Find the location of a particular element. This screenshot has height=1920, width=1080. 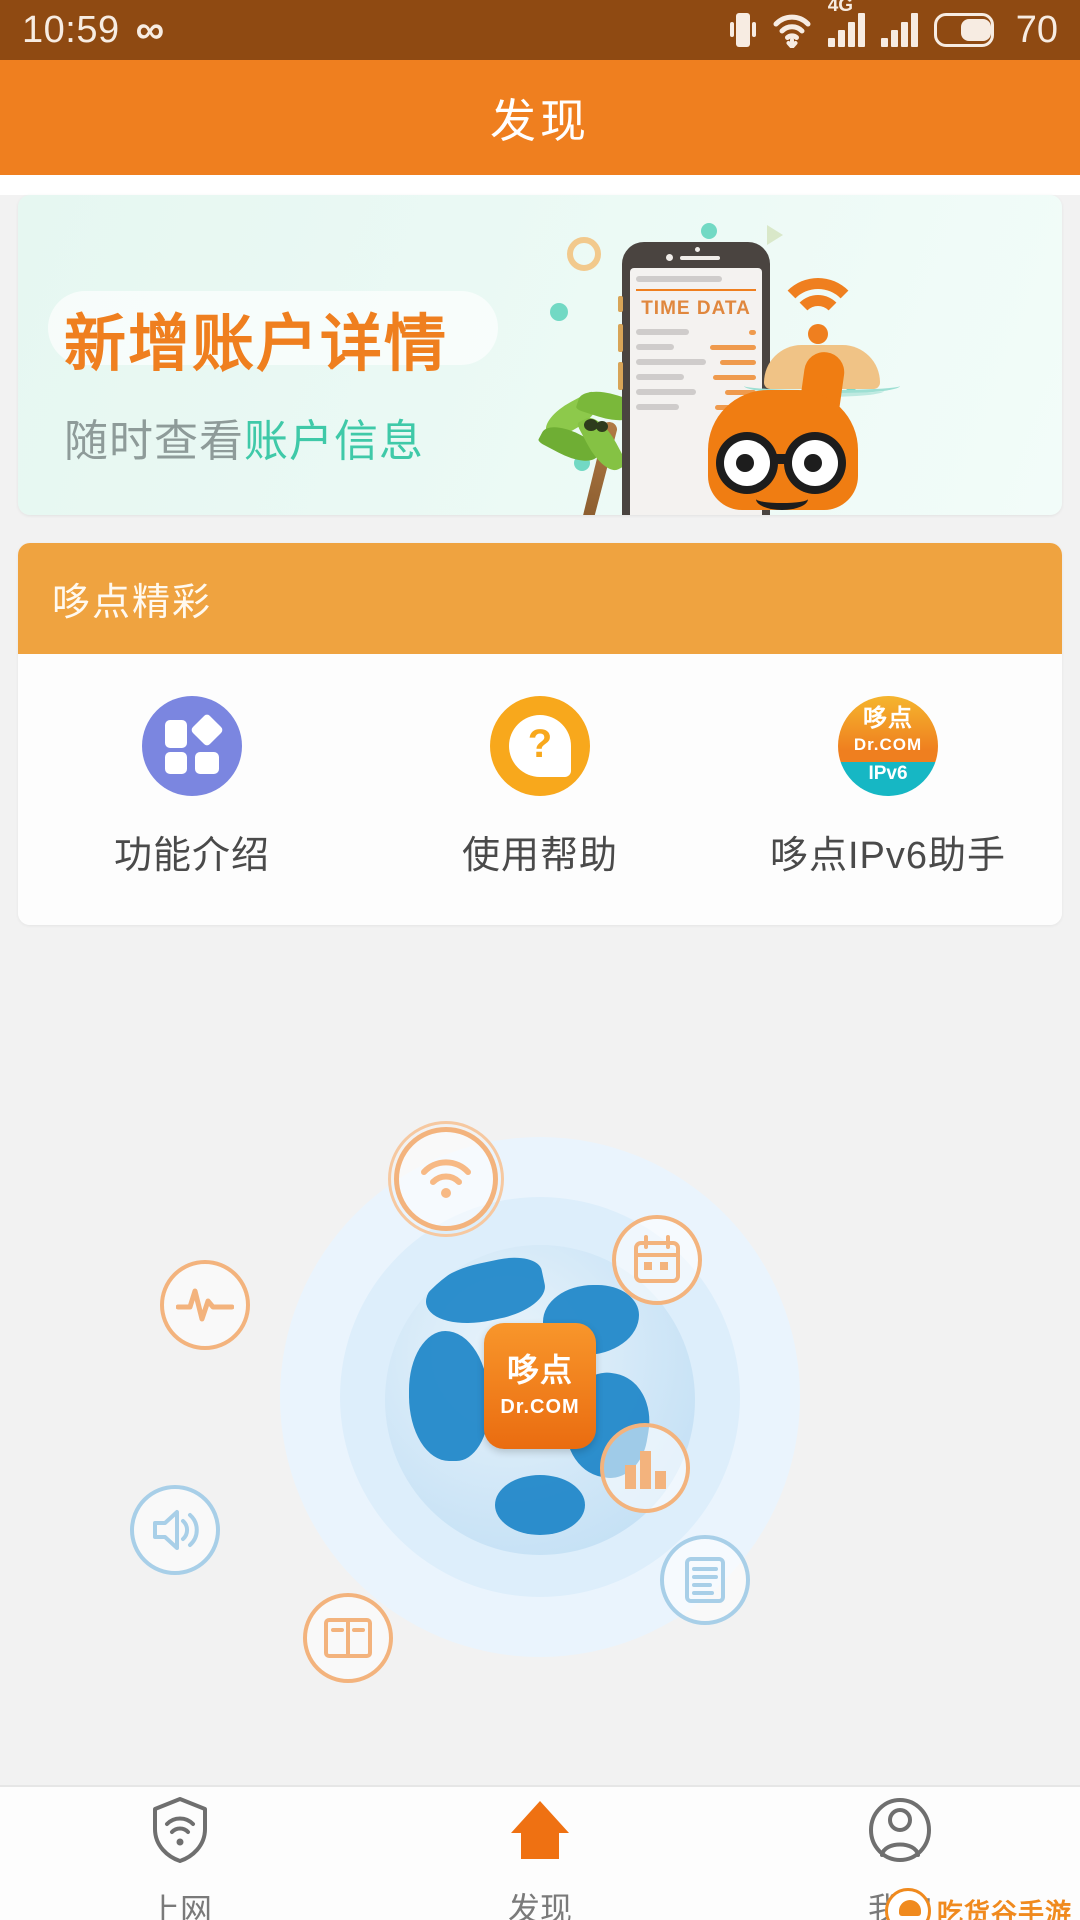

watermark-face-icon is located at coordinates (907, 1904).